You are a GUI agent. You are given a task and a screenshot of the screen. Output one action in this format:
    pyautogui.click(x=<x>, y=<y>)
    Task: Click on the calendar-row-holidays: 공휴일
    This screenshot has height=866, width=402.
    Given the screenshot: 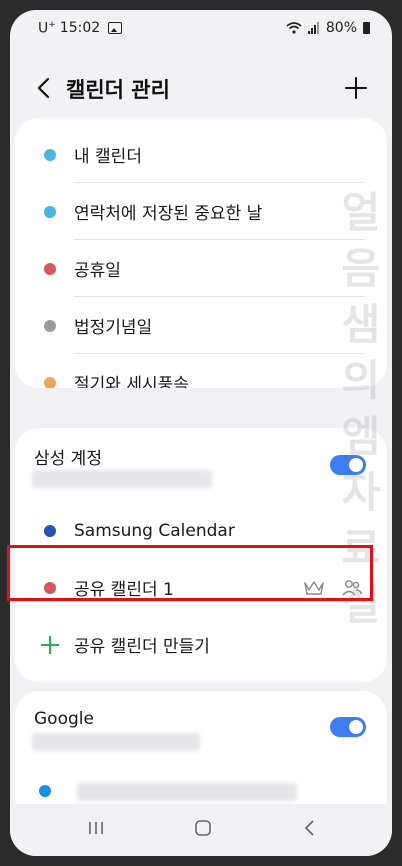 What is the action you would take?
    pyautogui.click(x=201, y=268)
    